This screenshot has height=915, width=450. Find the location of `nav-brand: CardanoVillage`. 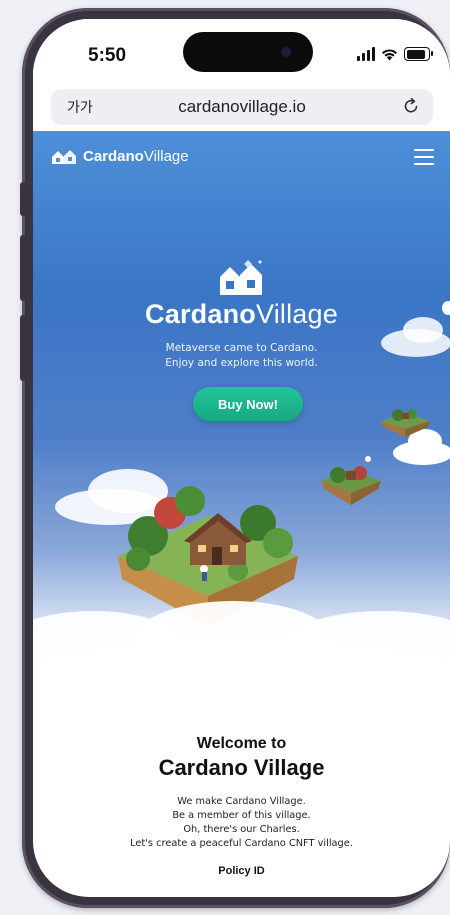

nav-brand: CardanoVillage is located at coordinates (136, 156).